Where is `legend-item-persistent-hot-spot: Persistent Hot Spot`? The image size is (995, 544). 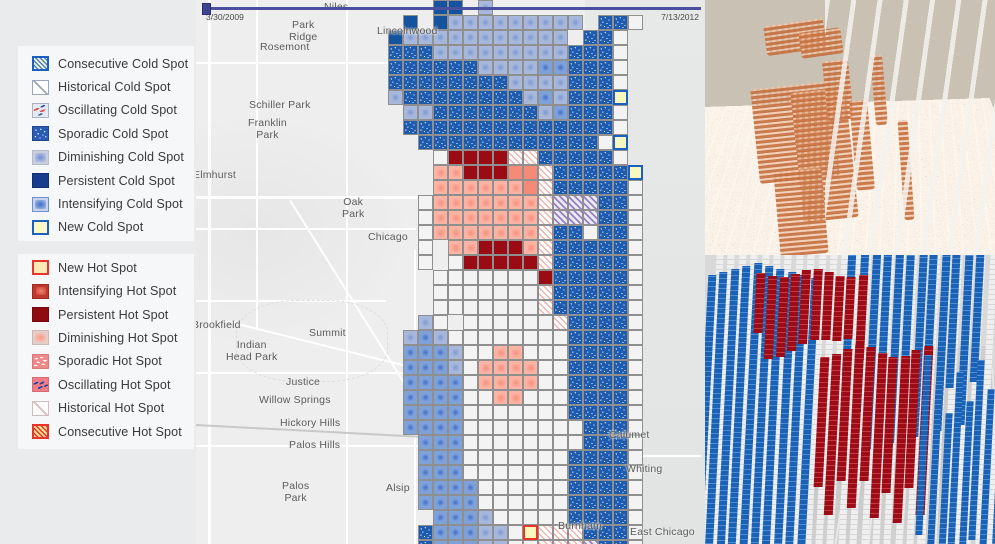 legend-item-persistent-hot-spot: Persistent Hot Spot is located at coordinates (106, 314).